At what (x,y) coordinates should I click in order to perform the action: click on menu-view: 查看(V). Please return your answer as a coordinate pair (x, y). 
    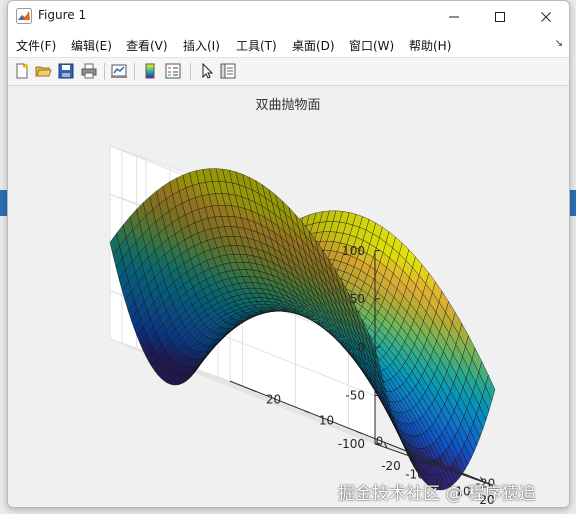
    Looking at the image, I should click on (147, 45).